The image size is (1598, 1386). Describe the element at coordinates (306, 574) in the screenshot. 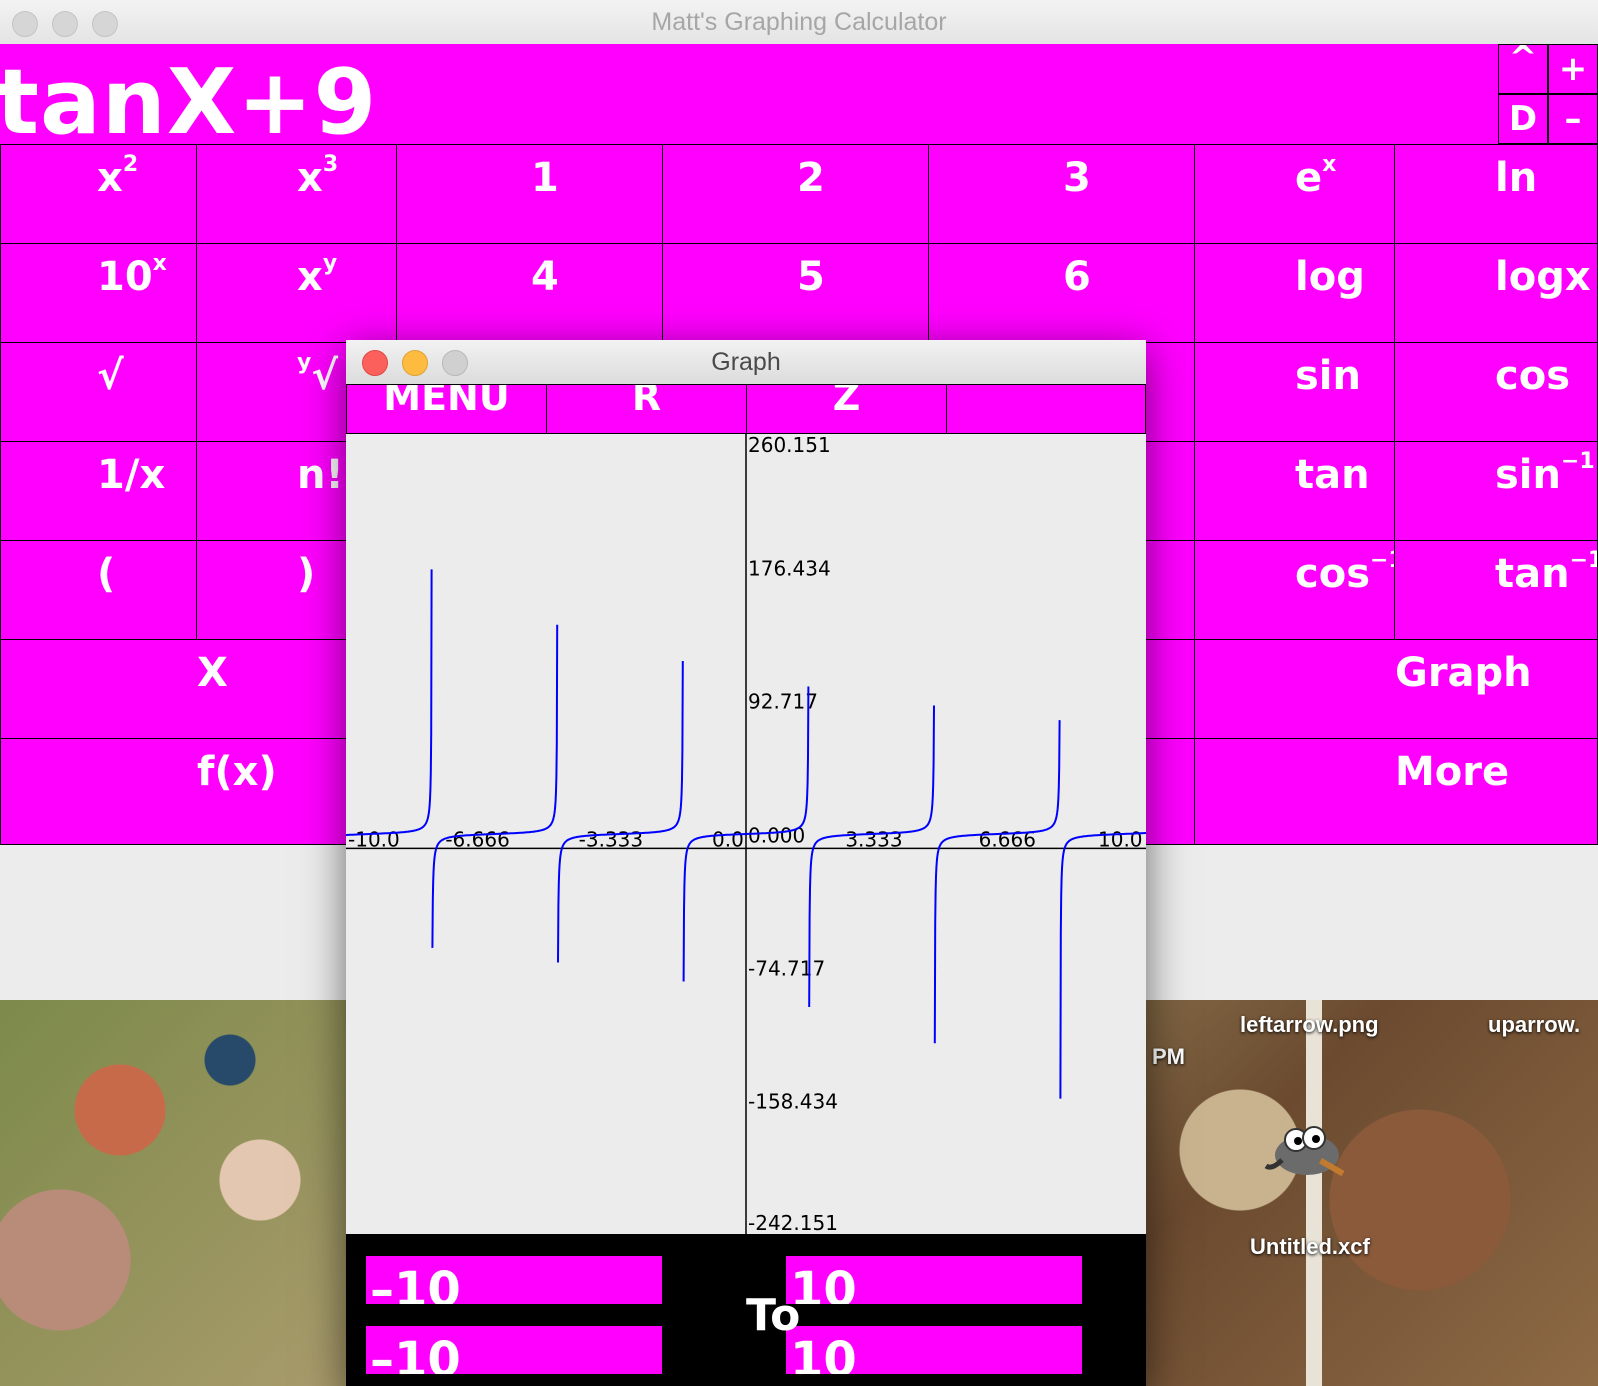

I see `key-label: )` at that location.